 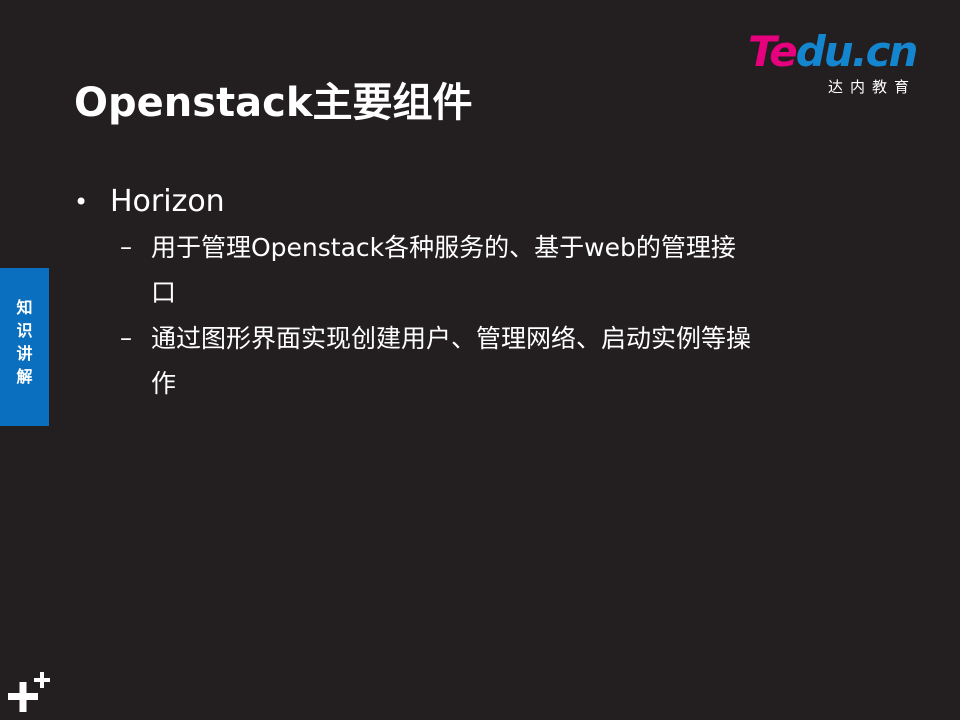 What do you see at coordinates (773, 51) in the screenshot?
I see `logo-brand-part1: Te` at bounding box center [773, 51].